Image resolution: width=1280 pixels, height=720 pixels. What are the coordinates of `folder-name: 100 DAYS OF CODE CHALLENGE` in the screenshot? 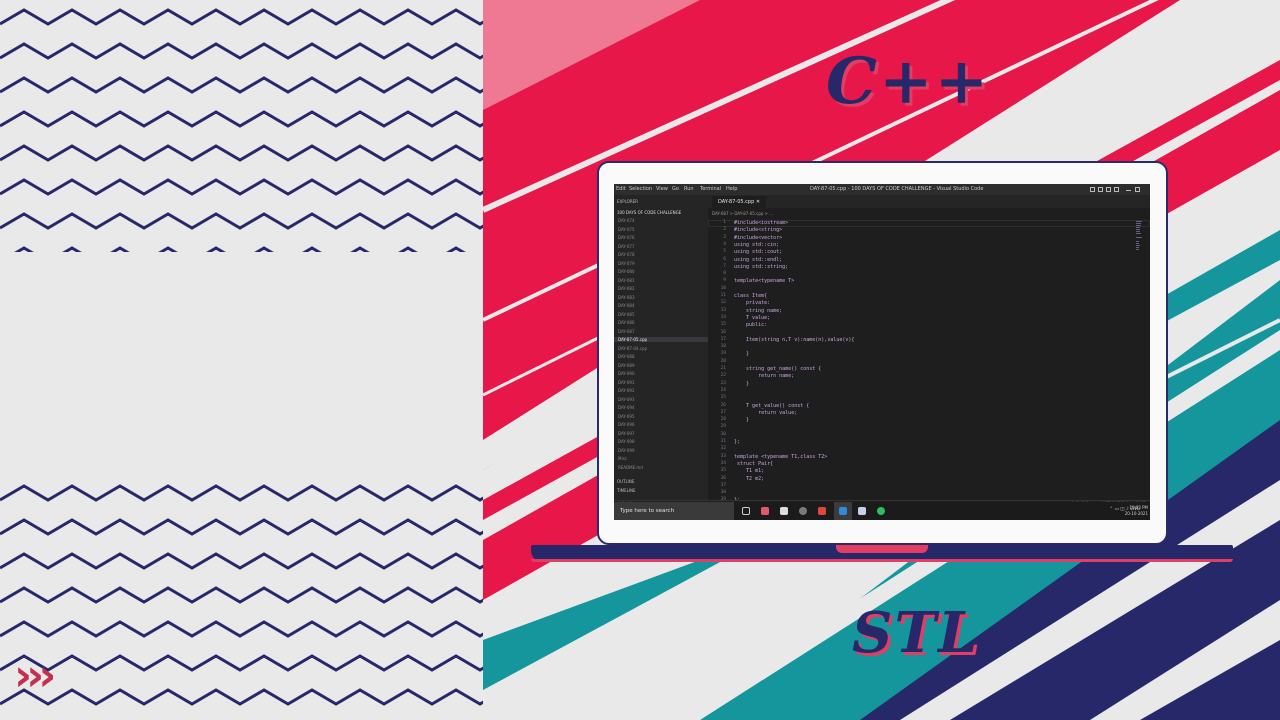 It's located at (649, 212).